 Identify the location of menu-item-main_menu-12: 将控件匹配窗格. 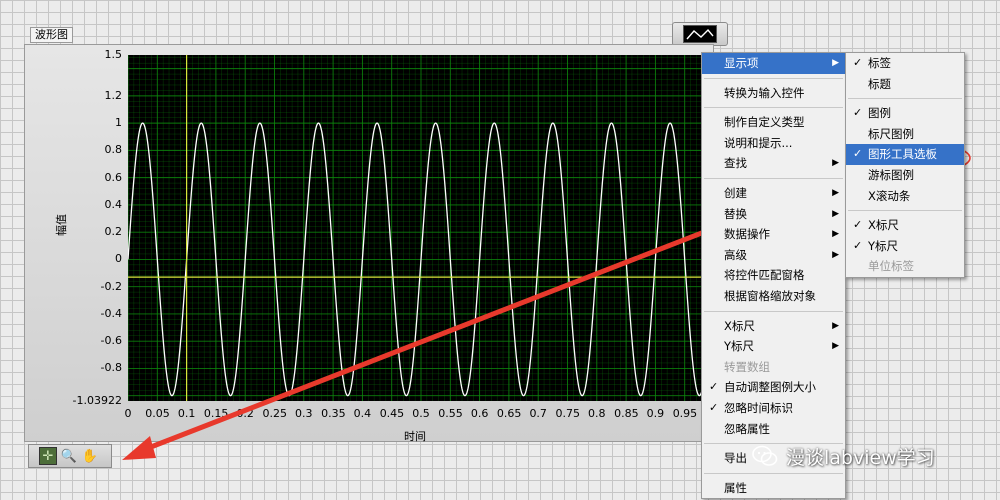
(773, 275).